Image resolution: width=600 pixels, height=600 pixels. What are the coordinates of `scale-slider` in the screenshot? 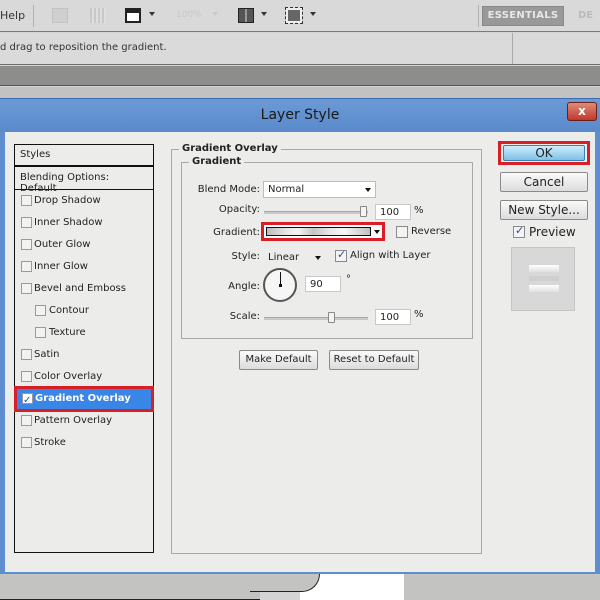 It's located at (316, 318).